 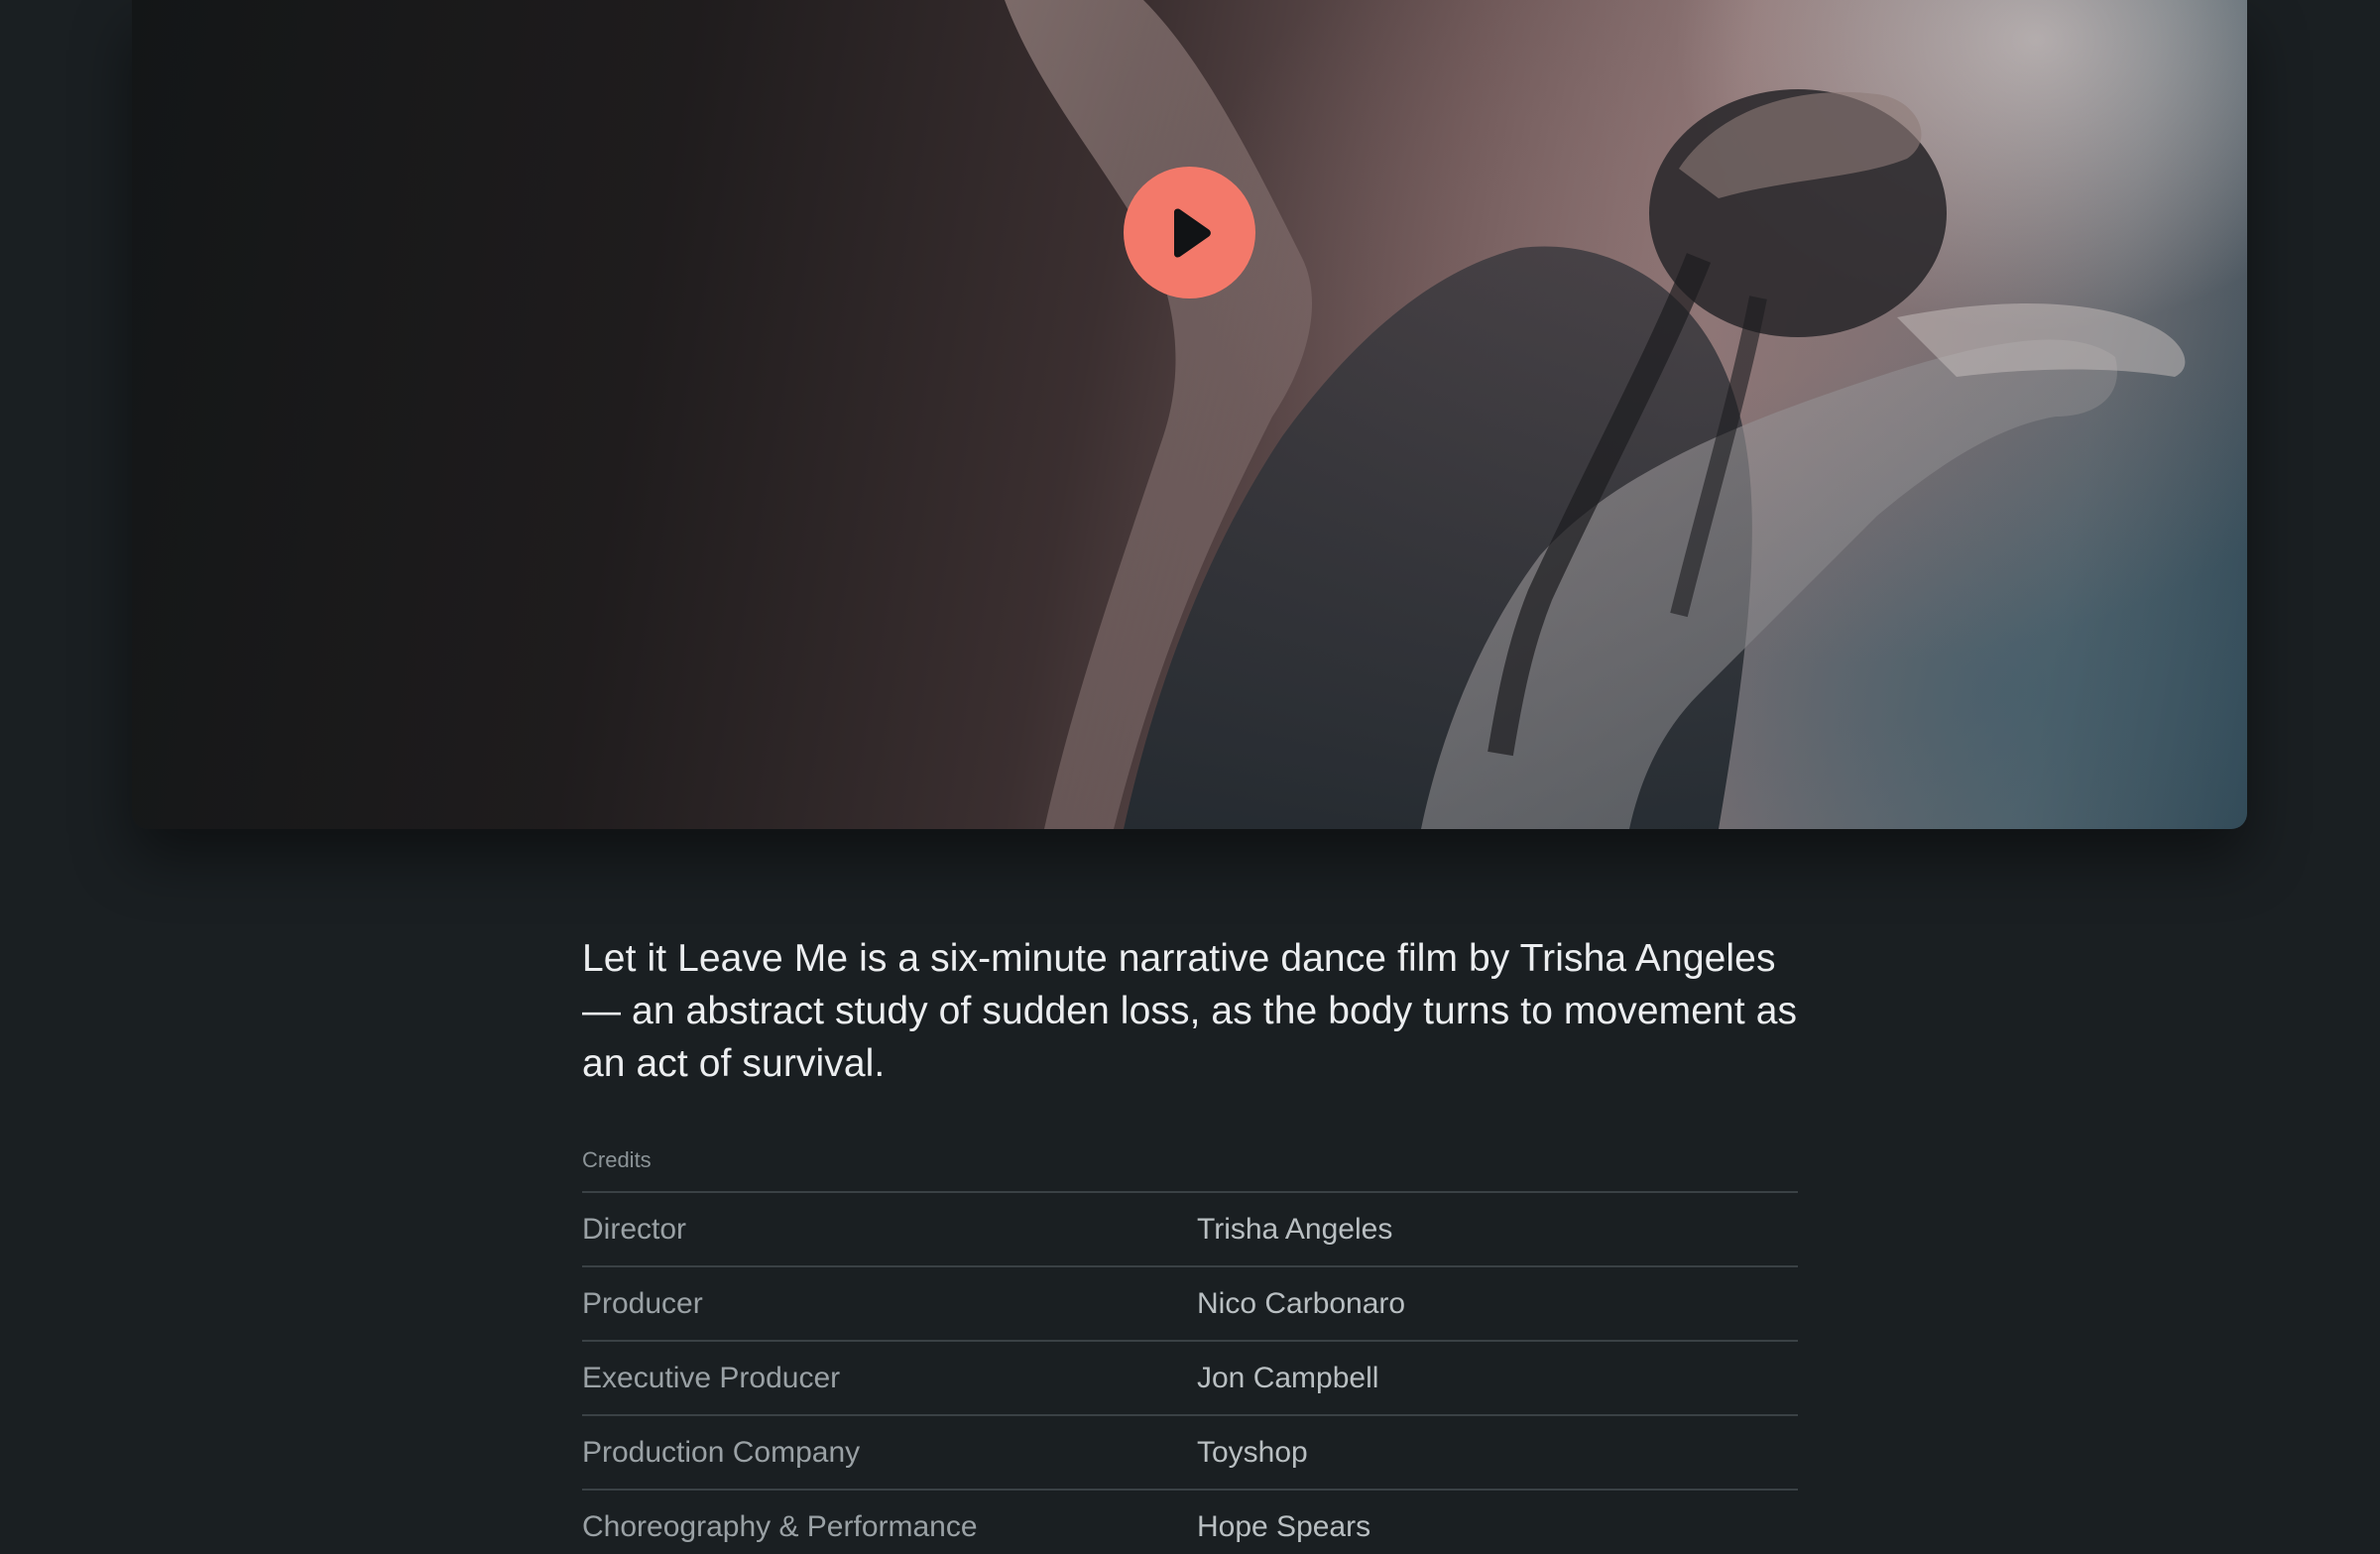 I want to click on credit-row: Choreography & Performance Hope Spears, so click(x=1190, y=1522).